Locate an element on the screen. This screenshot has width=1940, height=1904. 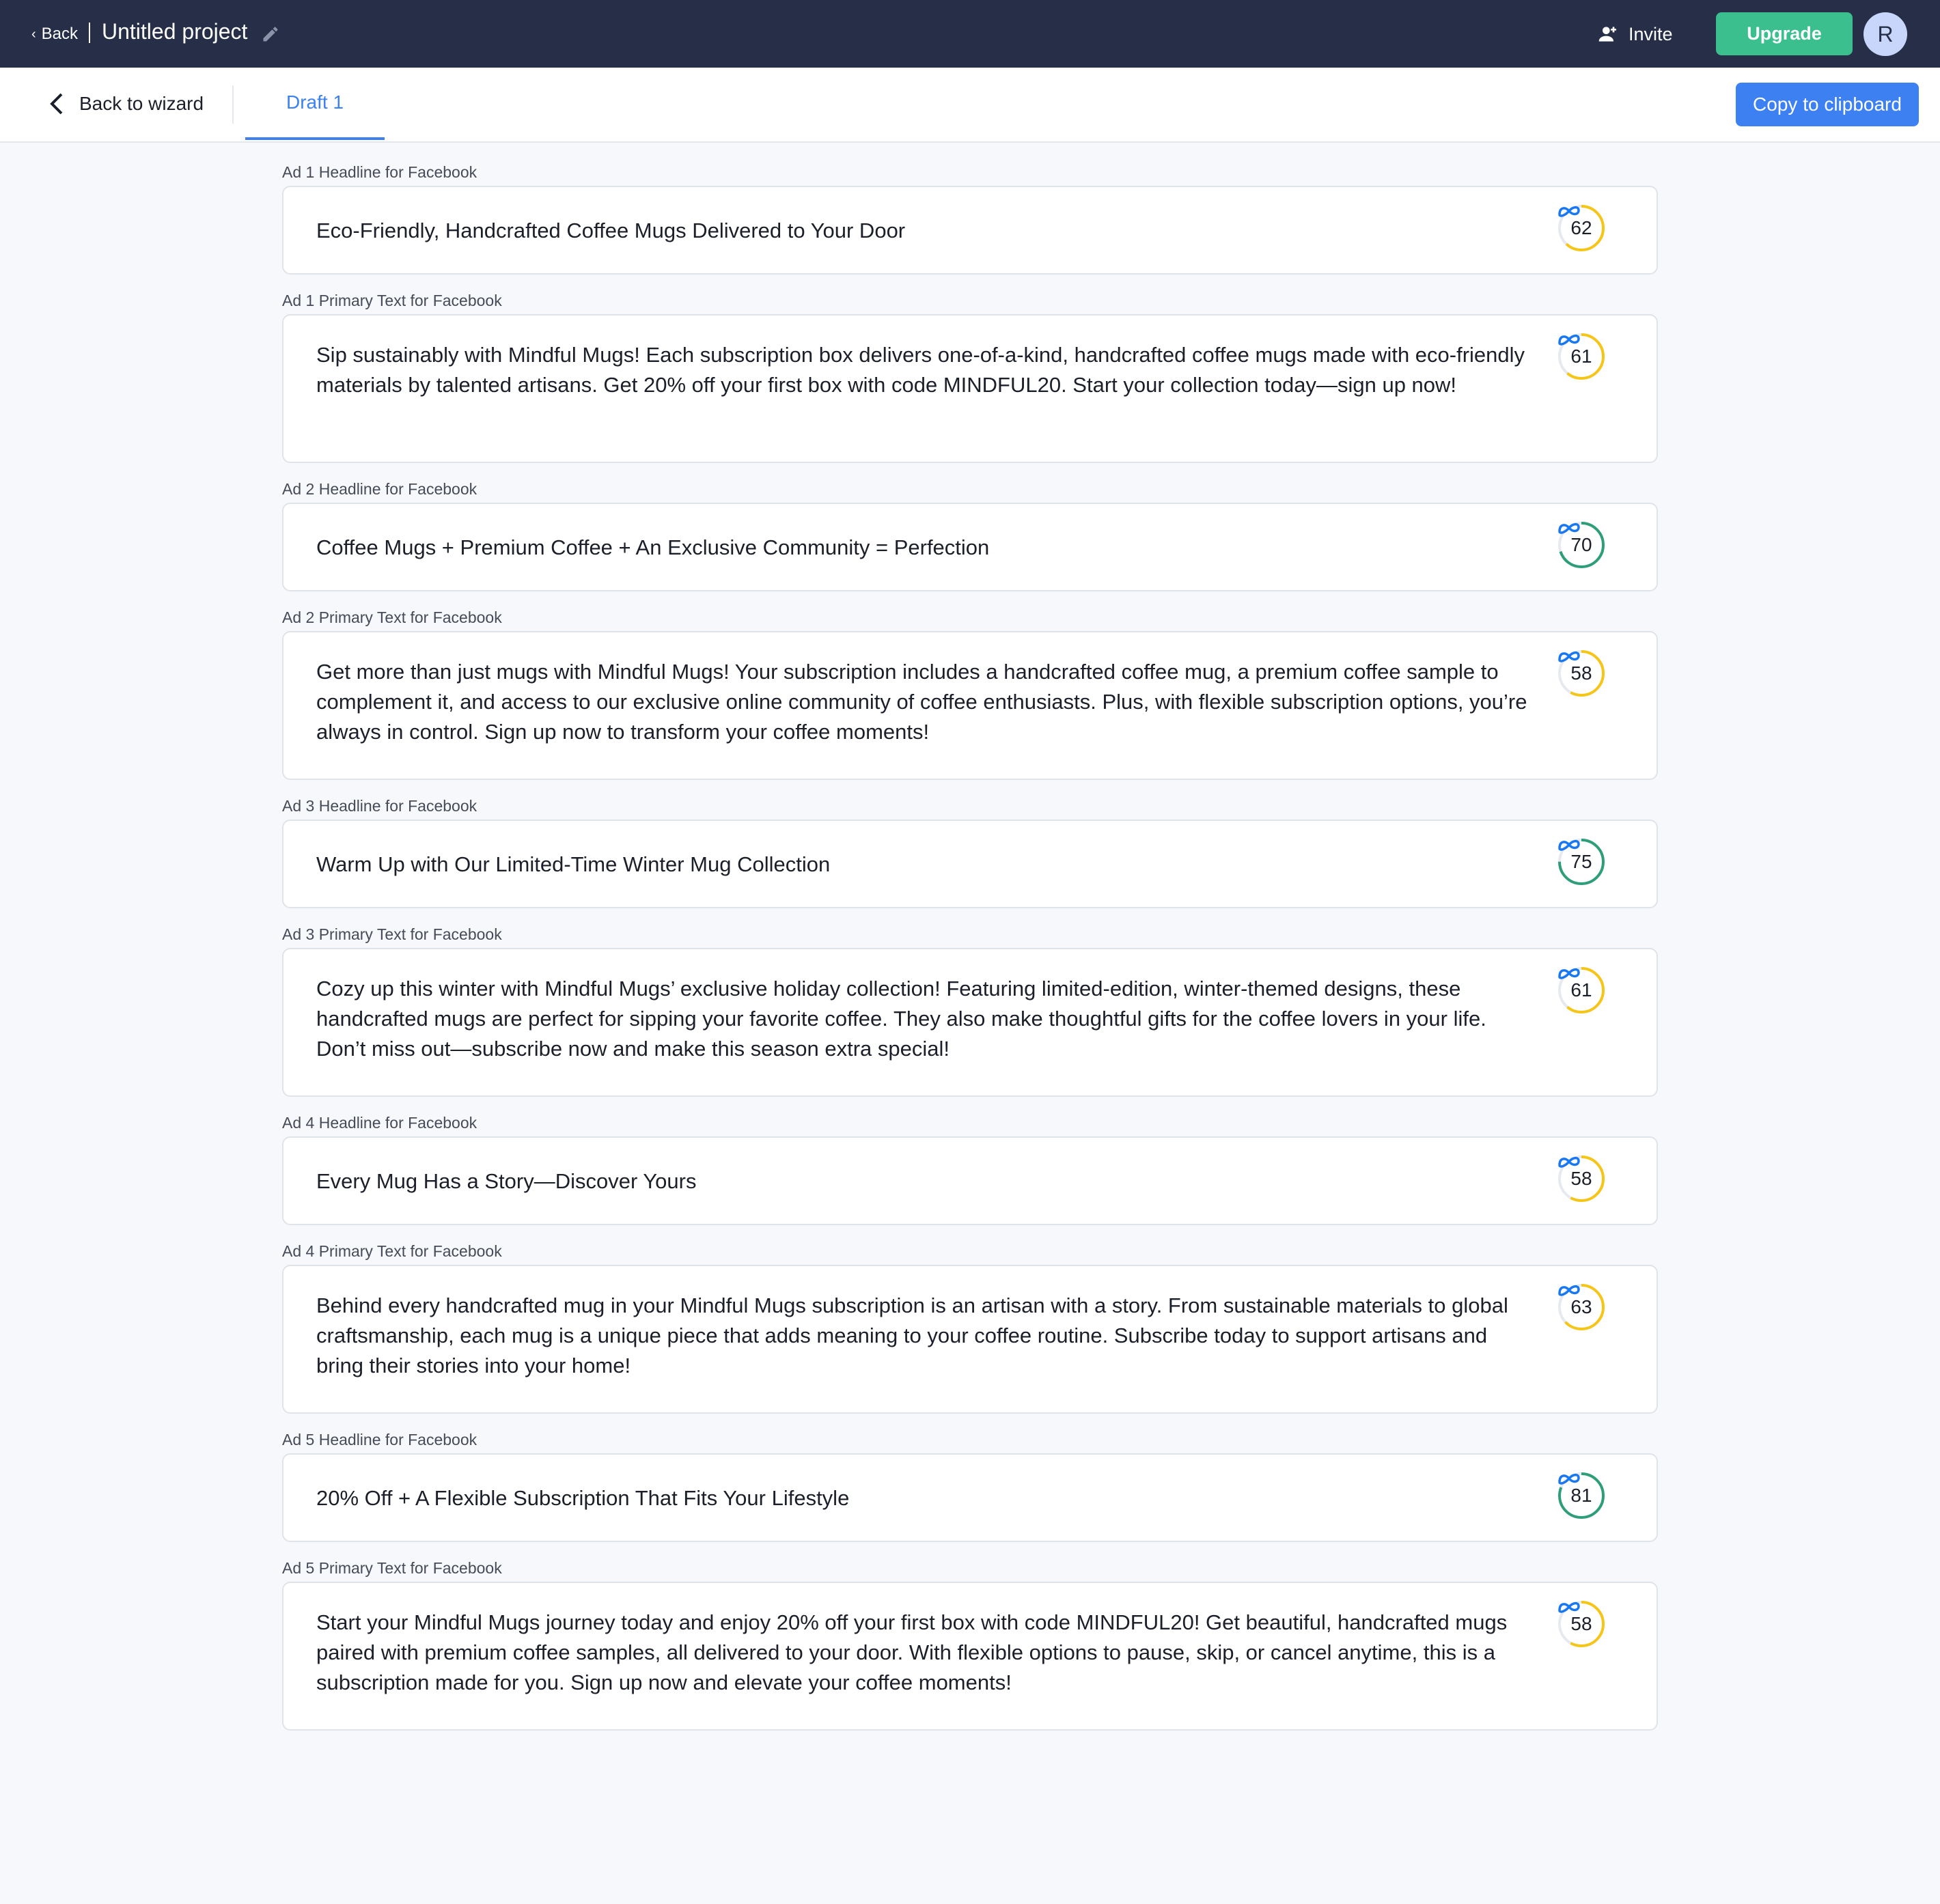
field-label: Ad 2 Headline for Facebook is located at coordinates (379, 489).